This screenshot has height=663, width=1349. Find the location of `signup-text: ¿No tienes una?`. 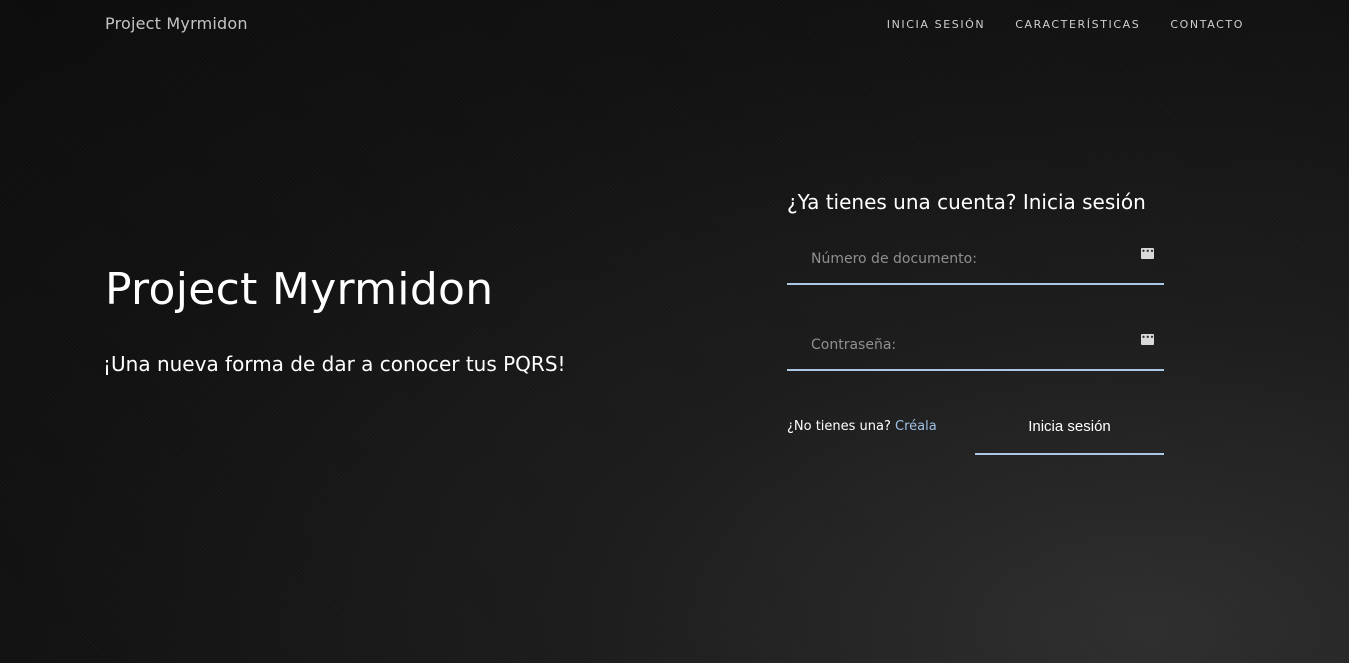

signup-text: ¿No tienes una? is located at coordinates (839, 426).